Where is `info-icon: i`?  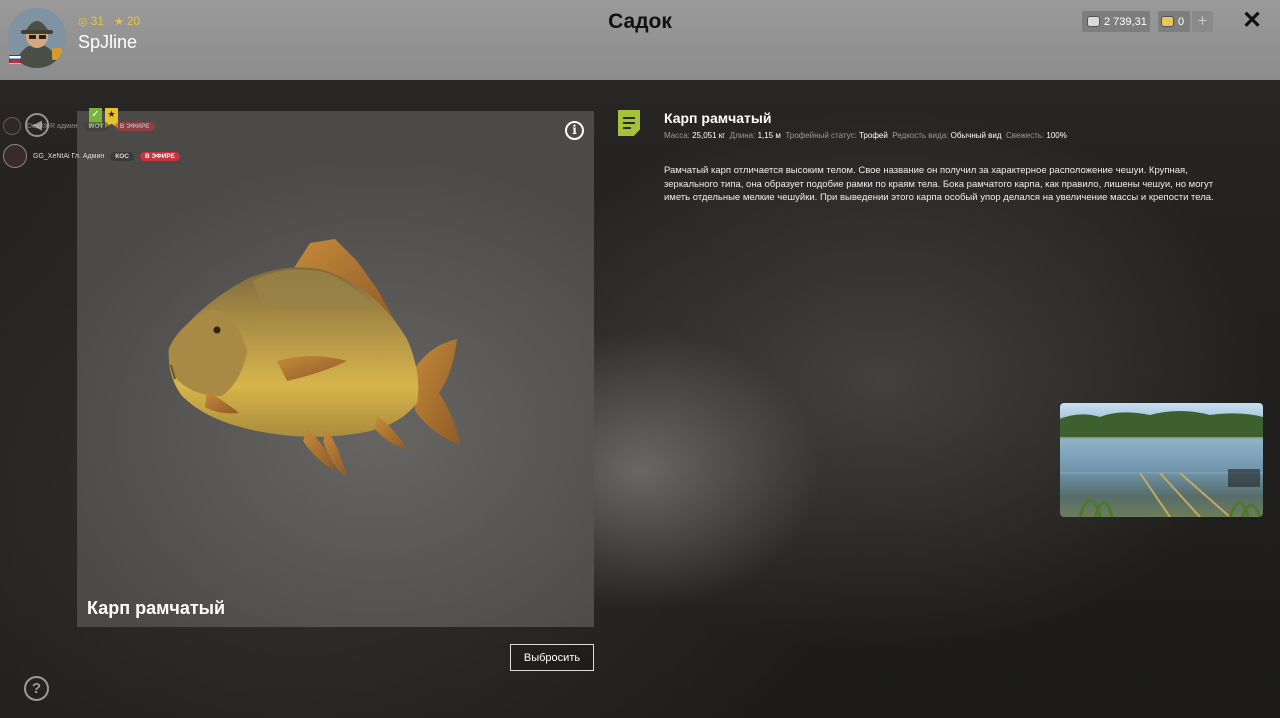 info-icon: i is located at coordinates (574, 130).